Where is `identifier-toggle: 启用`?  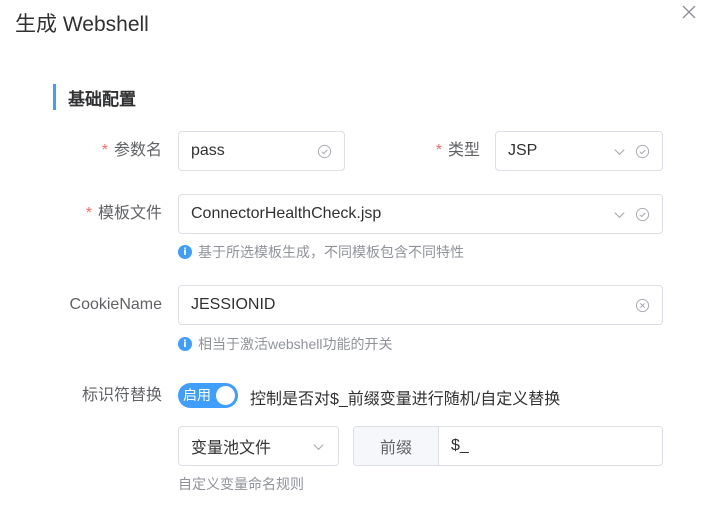
identifier-toggle: 启用 is located at coordinates (208, 395).